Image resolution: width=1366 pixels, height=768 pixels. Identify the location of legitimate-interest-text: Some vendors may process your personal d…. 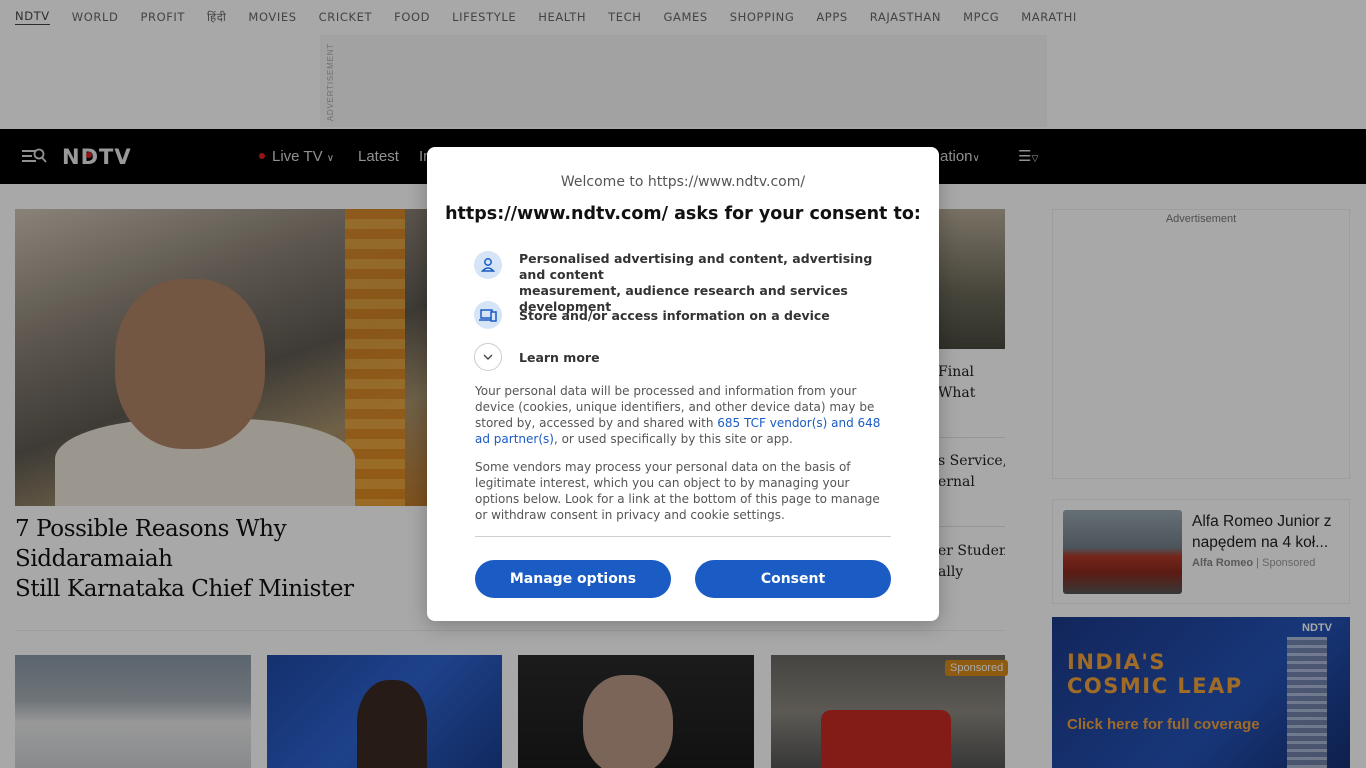
(677, 491).